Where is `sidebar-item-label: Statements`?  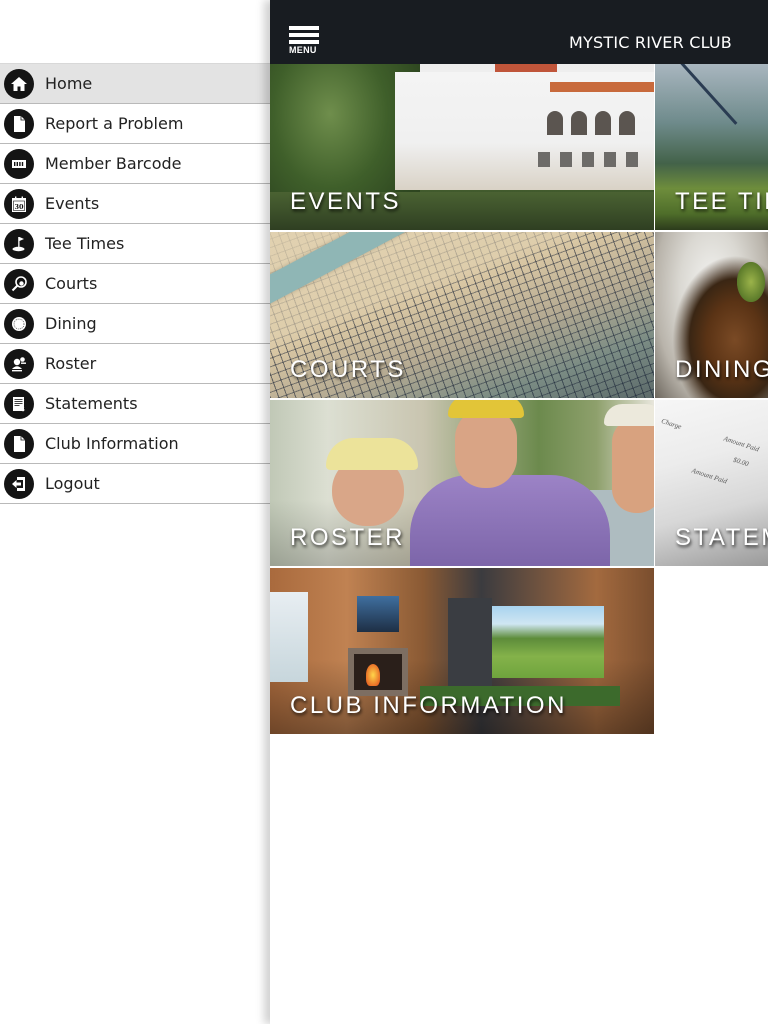
sidebar-item-label: Statements is located at coordinates (91, 403).